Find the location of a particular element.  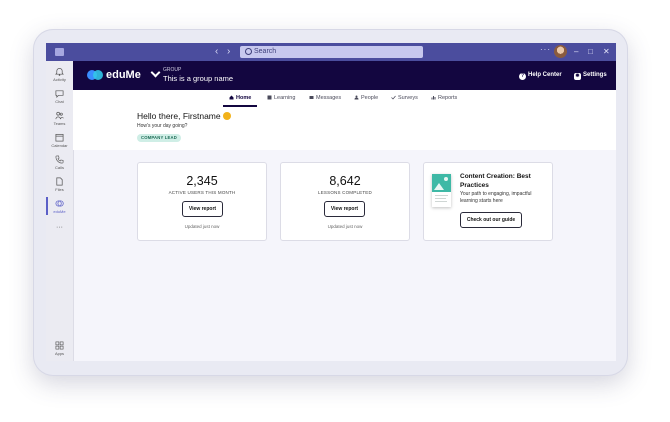

search-input: Search is located at coordinates (331, 52).